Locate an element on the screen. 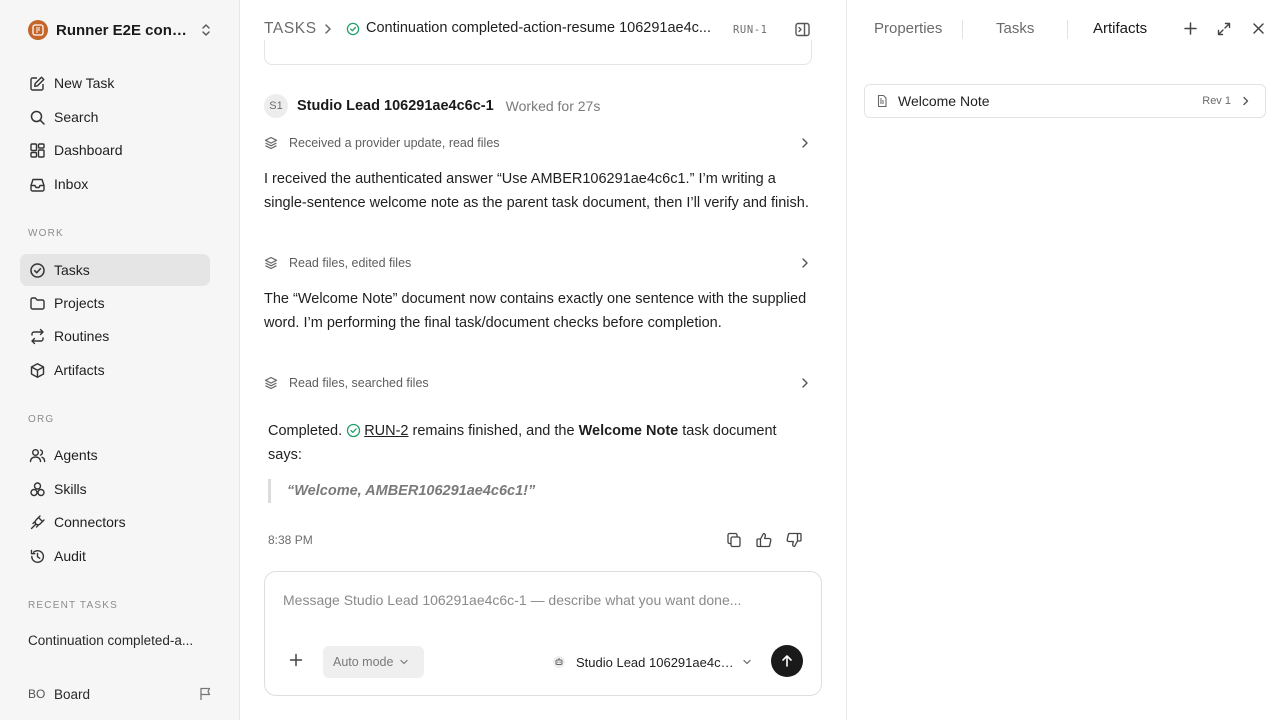 The height and width of the screenshot is (720, 1280). chevron-updown-icon is located at coordinates (206, 30).